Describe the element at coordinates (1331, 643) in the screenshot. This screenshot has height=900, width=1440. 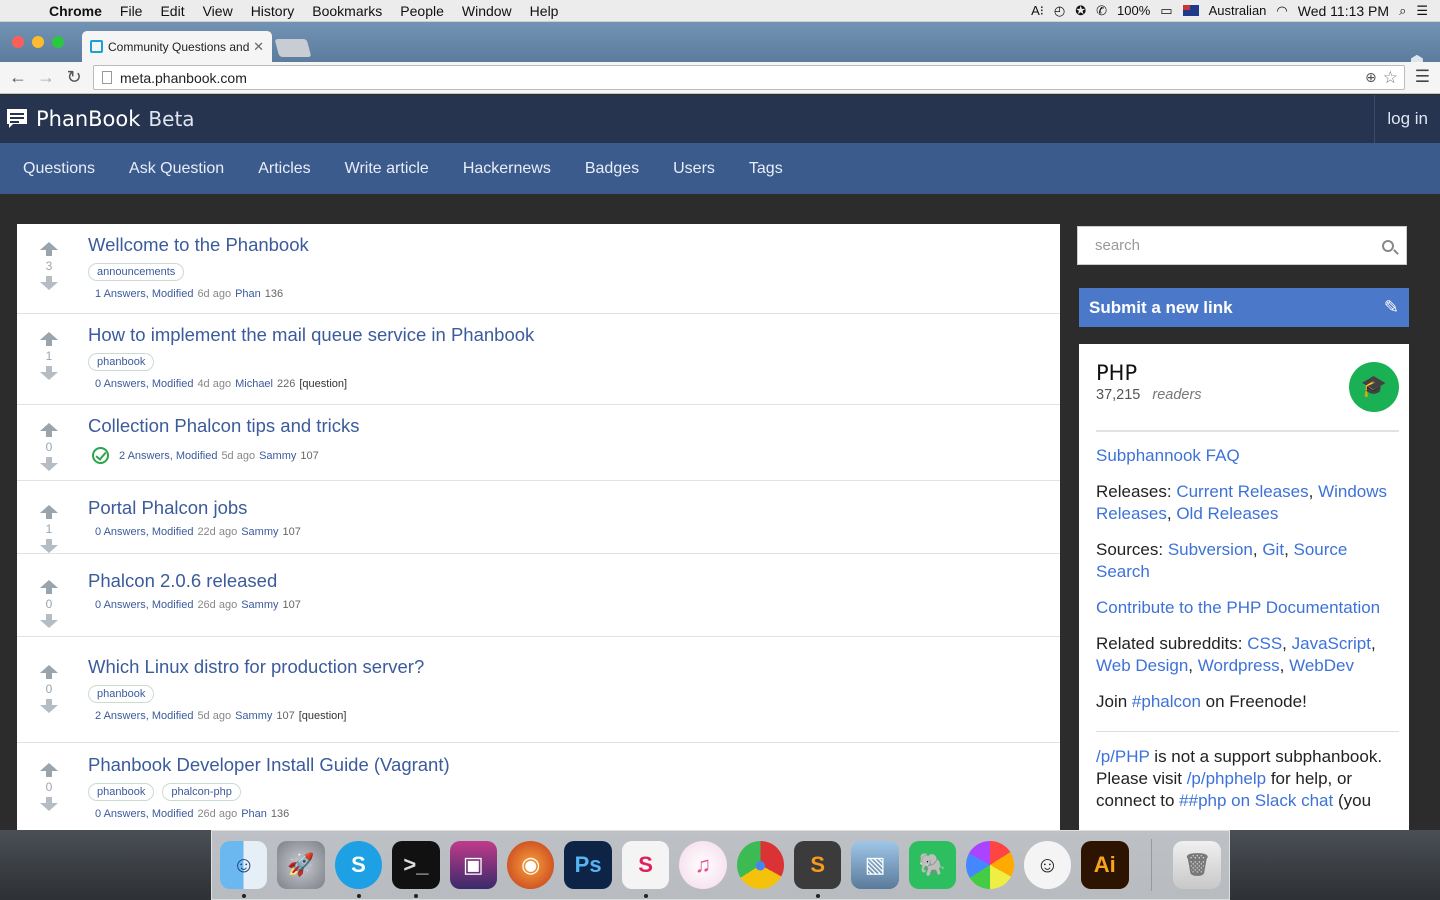
I see `related-javascript-link: JavaScript` at that location.